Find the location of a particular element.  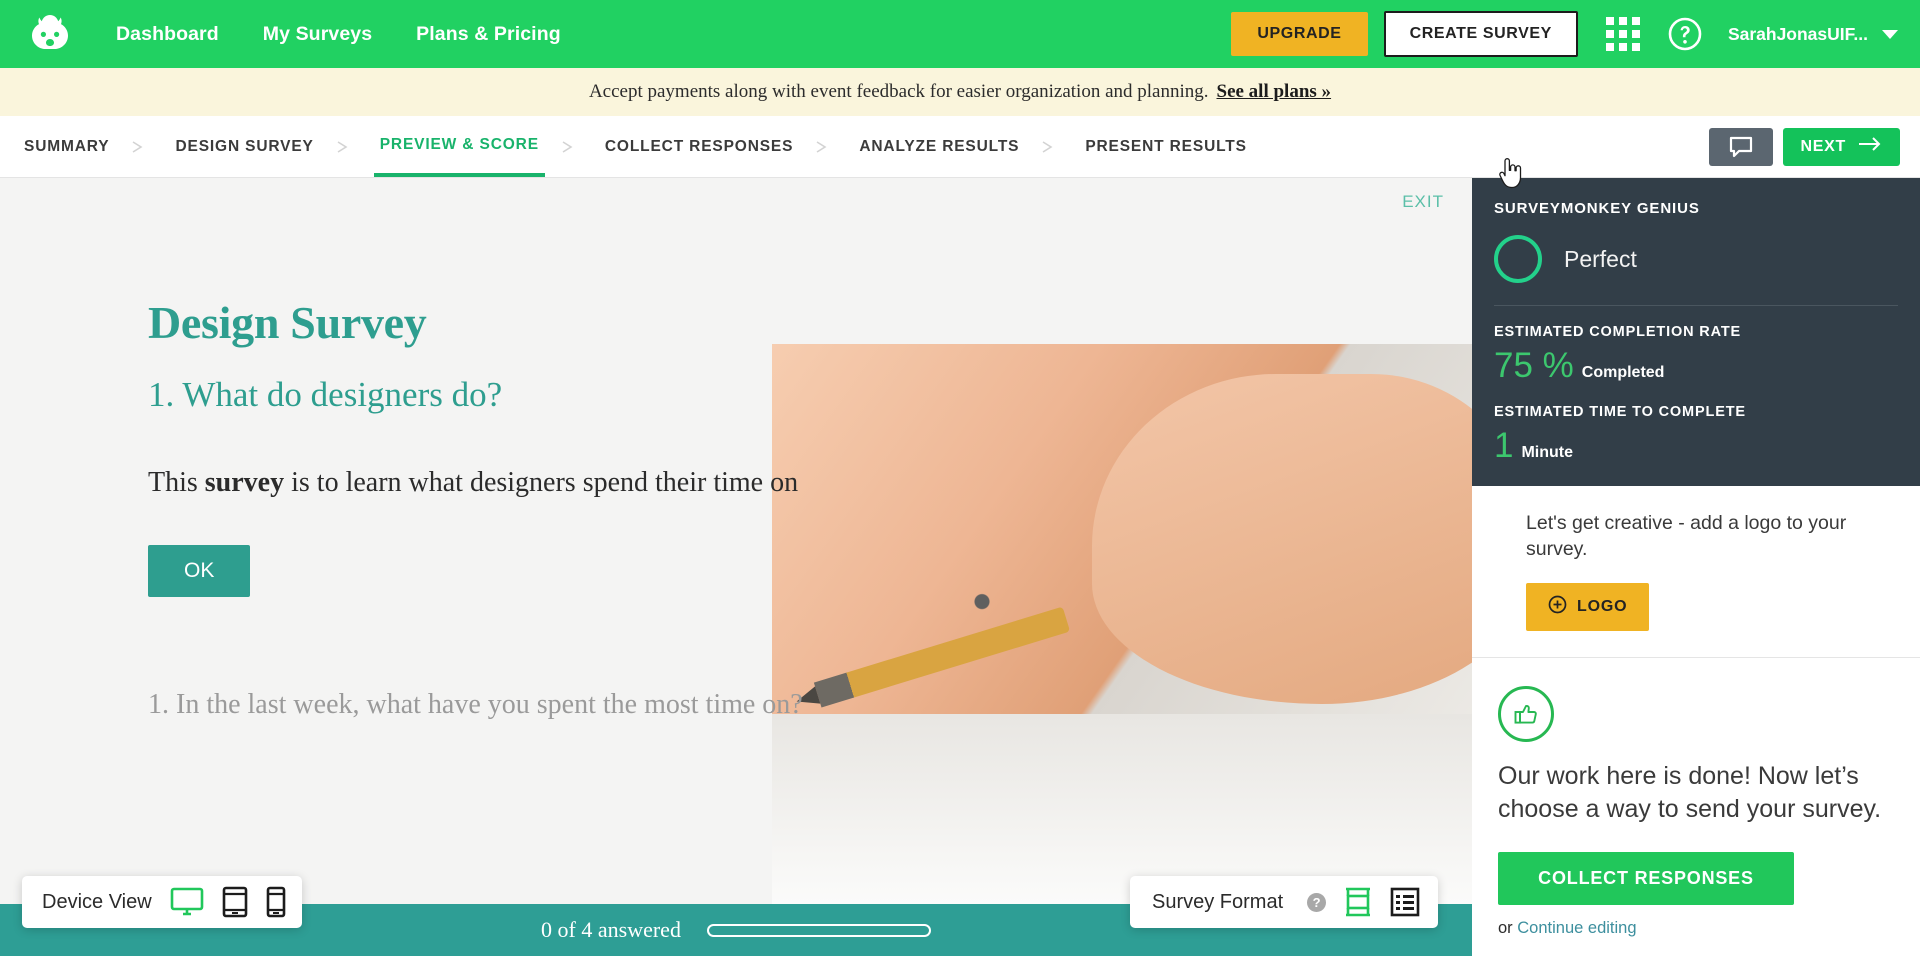

one-question-at-a-time-icon is located at coordinates (1358, 902).